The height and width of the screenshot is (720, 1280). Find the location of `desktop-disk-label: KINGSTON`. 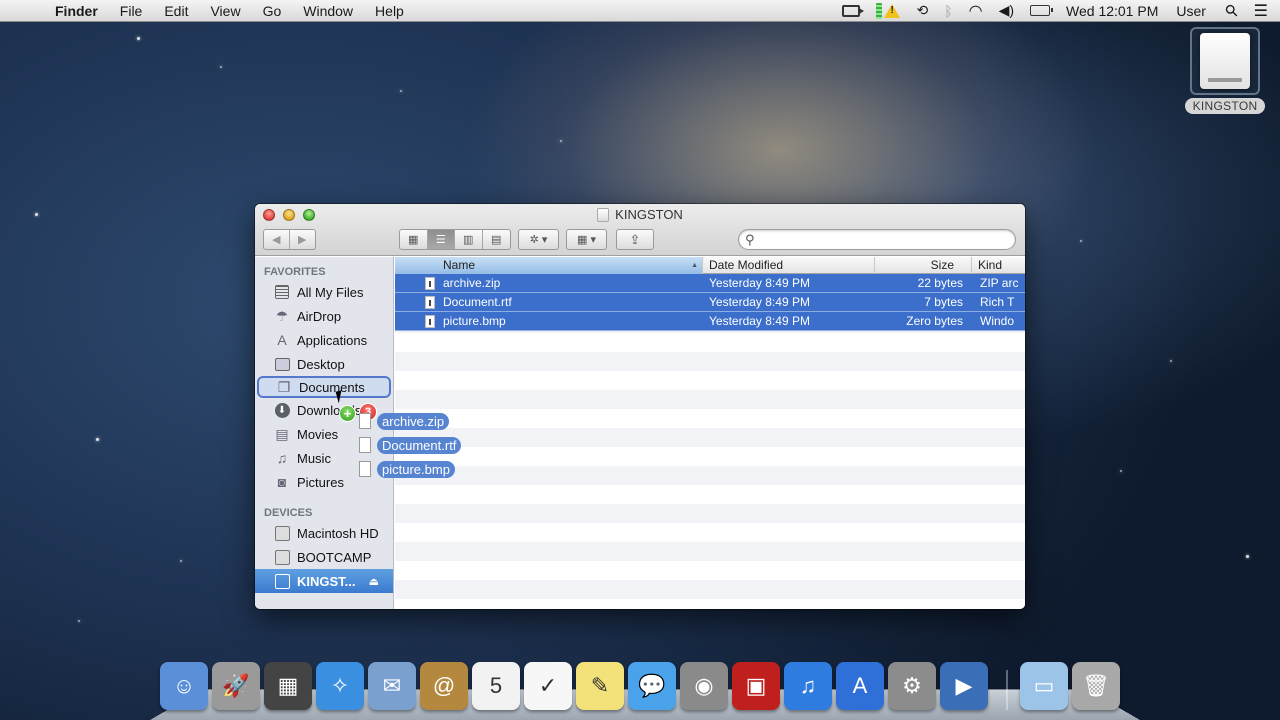

desktop-disk-label: KINGSTON is located at coordinates (1225, 106).